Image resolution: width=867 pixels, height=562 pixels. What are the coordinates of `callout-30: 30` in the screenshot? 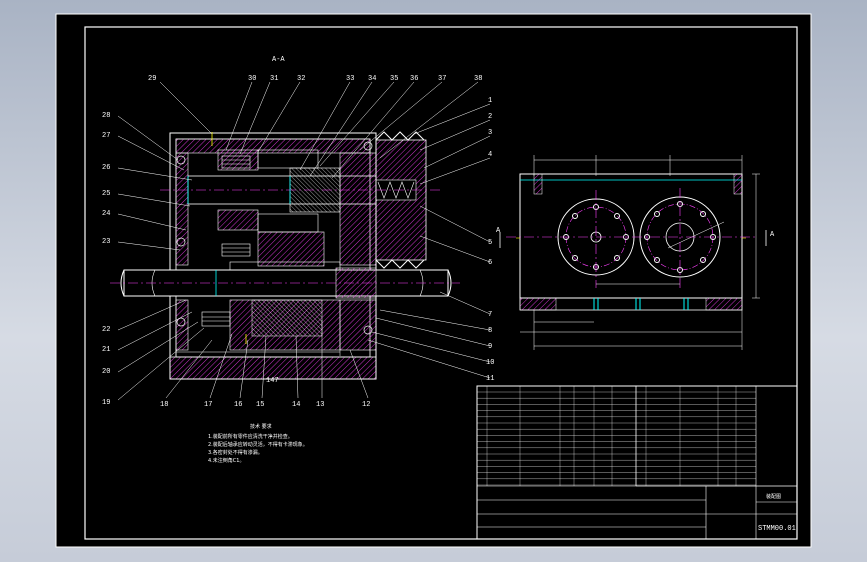 It's located at (252, 79).